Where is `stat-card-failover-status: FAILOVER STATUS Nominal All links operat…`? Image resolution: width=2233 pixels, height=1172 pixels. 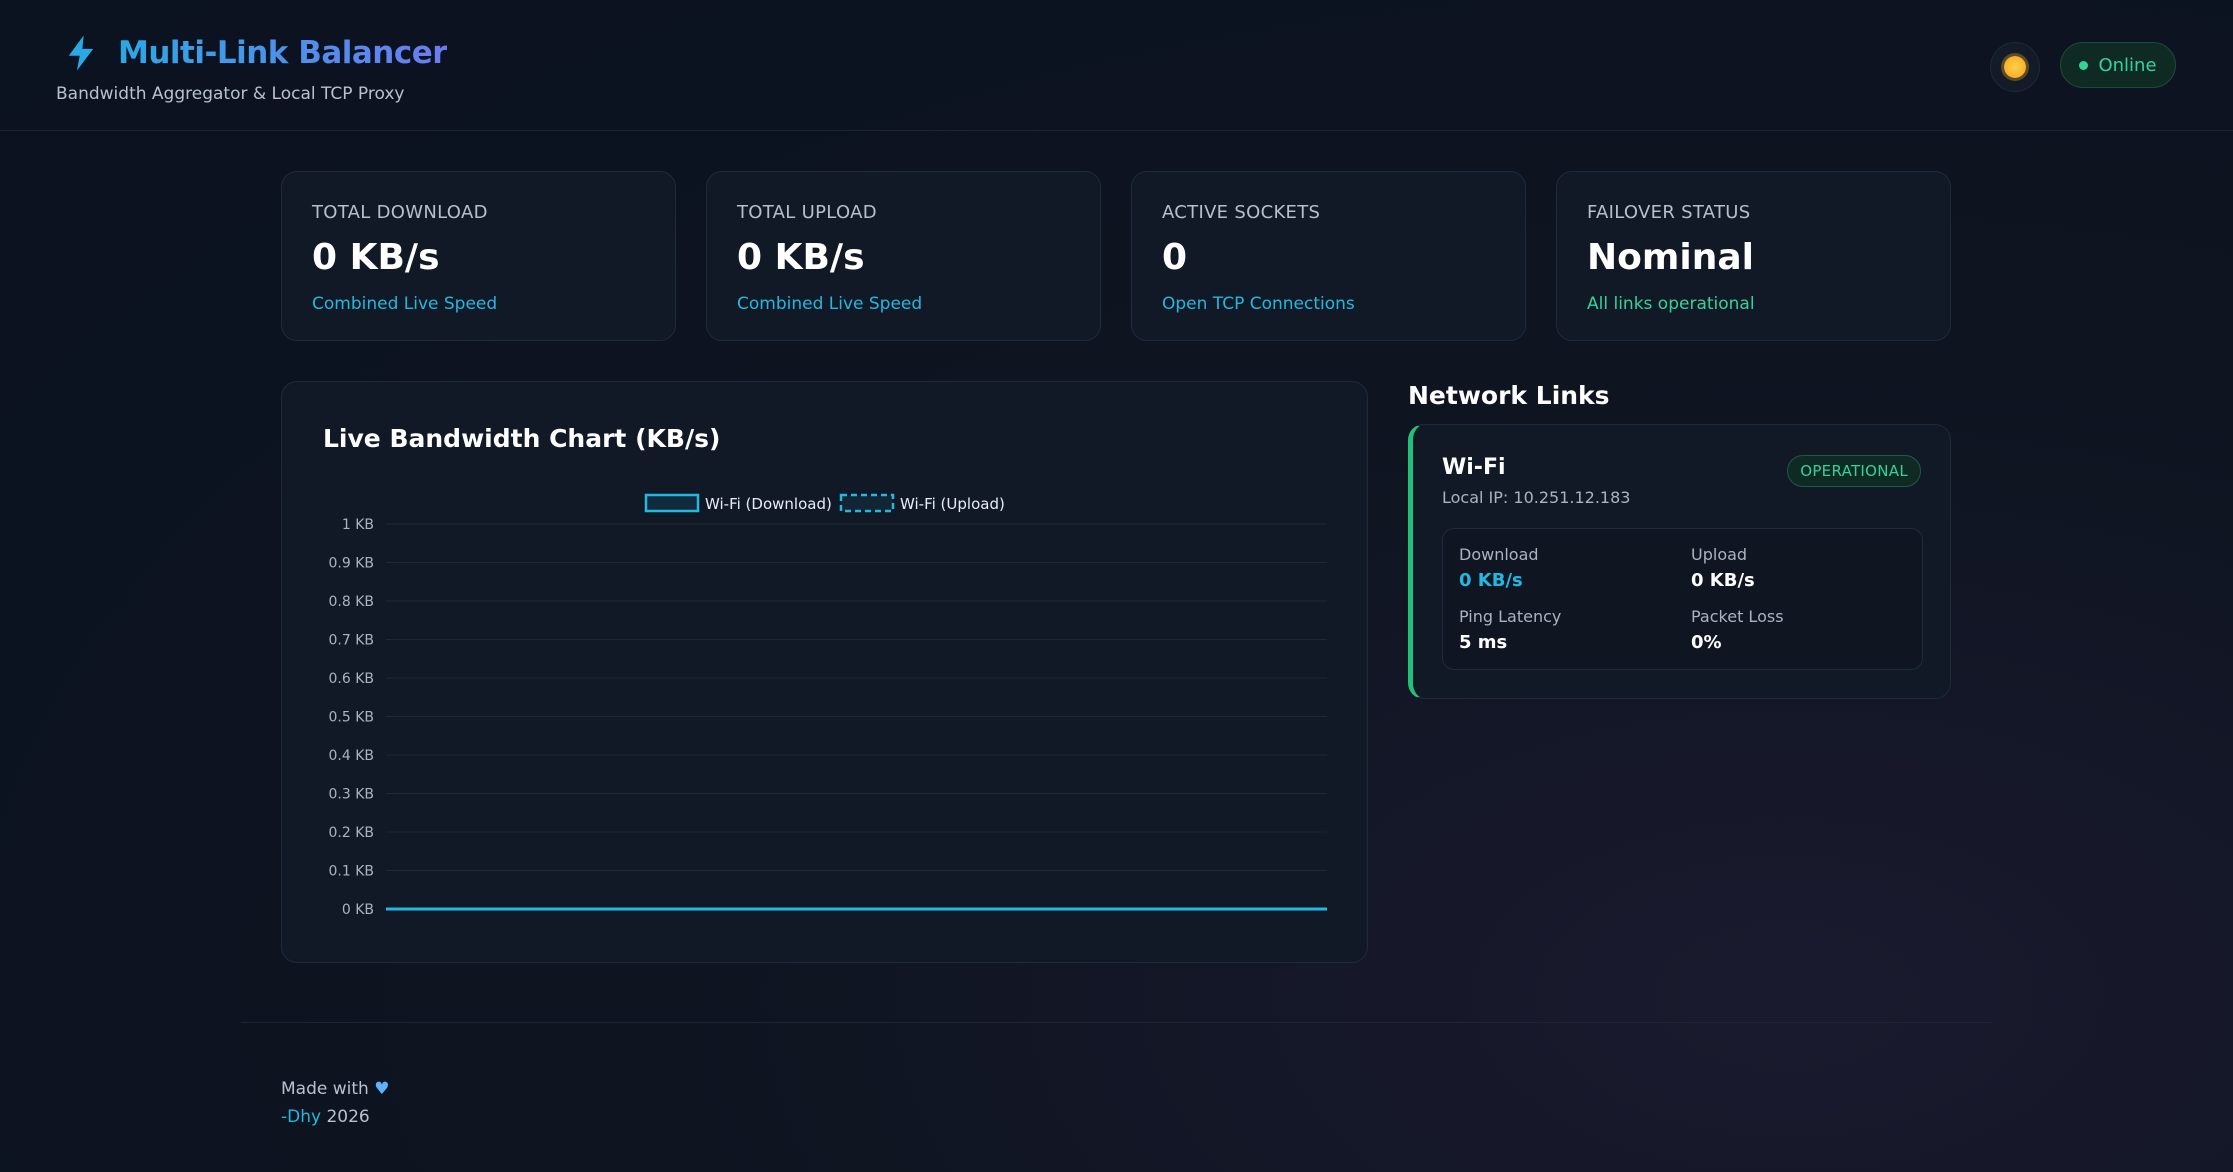
stat-card-failover-status: FAILOVER STATUS Nominal All links operat… is located at coordinates (1753, 256).